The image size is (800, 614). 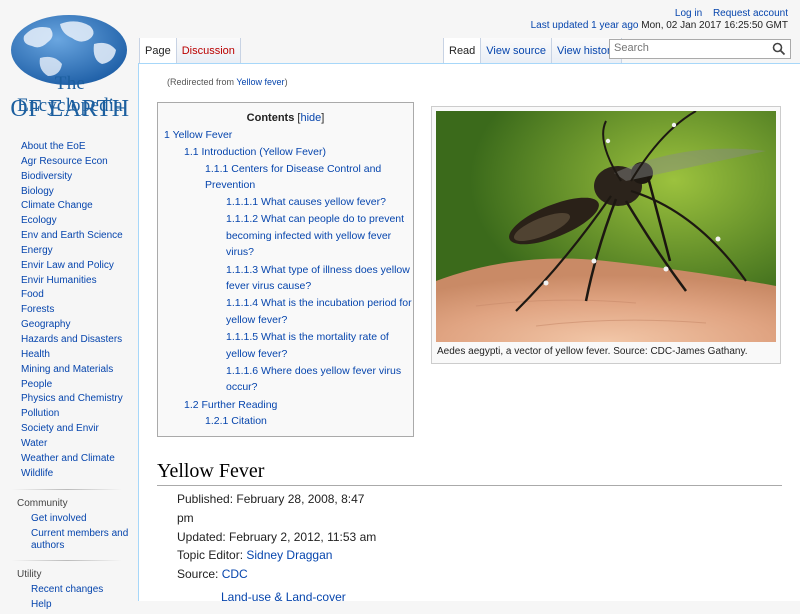 I want to click on request-account-link: Request account, so click(x=750, y=13).